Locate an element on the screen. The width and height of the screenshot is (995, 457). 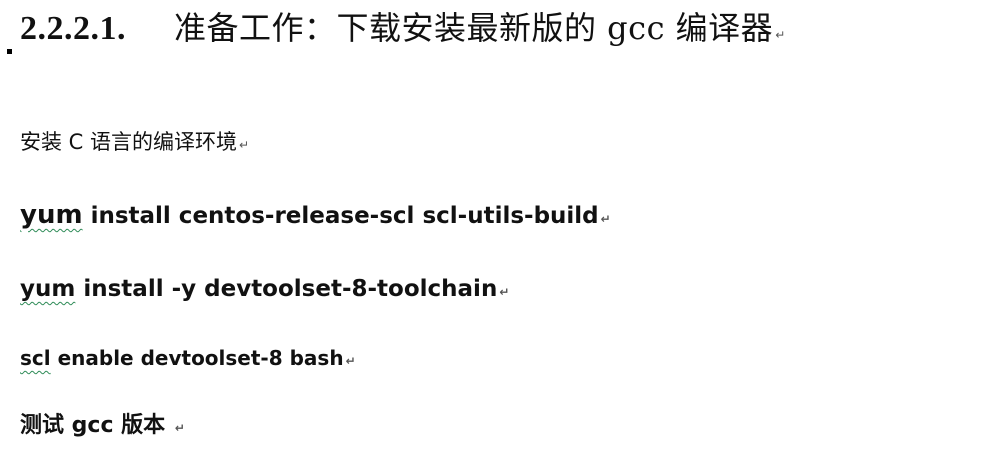
intro-text: 安装 C 语言的编译环境 is located at coordinates (129, 142).